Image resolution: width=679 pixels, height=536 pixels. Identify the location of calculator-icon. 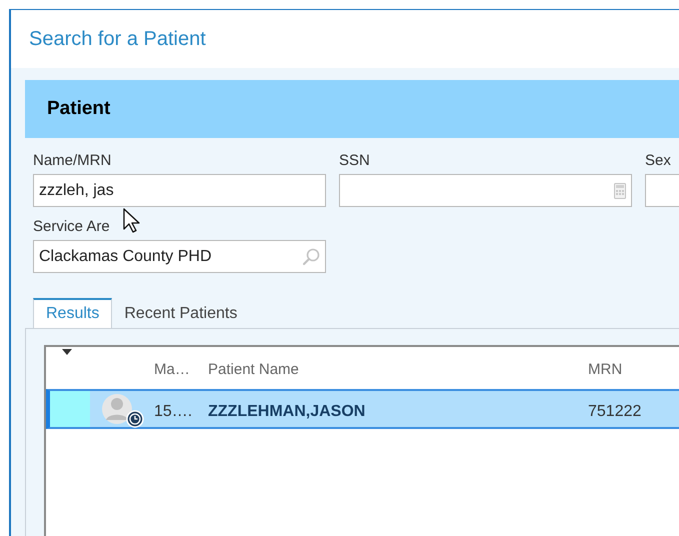
(620, 190).